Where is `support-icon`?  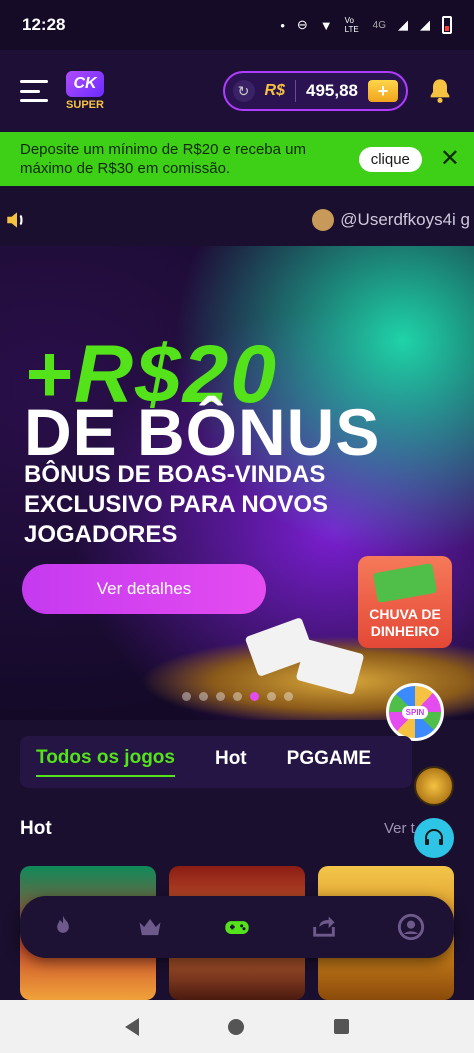 support-icon is located at coordinates (434, 838).